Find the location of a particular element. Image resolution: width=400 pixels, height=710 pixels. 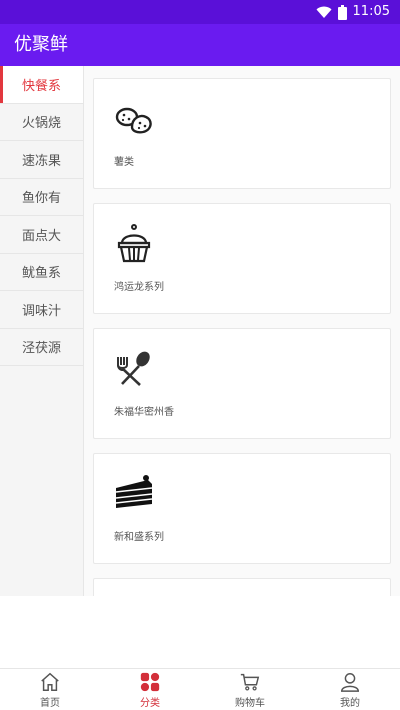

cart-icon is located at coordinates (250, 682).